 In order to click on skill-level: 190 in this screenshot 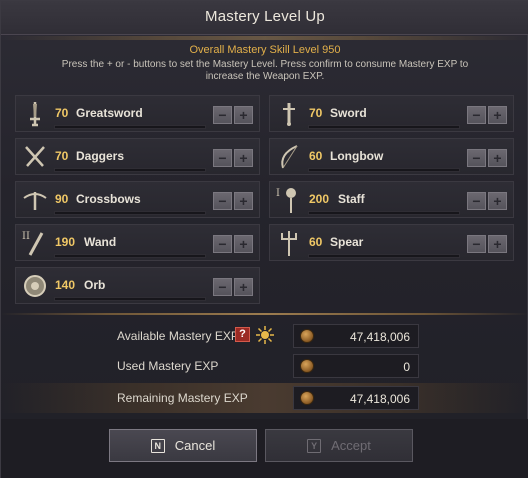, I will do `click(65, 242)`.